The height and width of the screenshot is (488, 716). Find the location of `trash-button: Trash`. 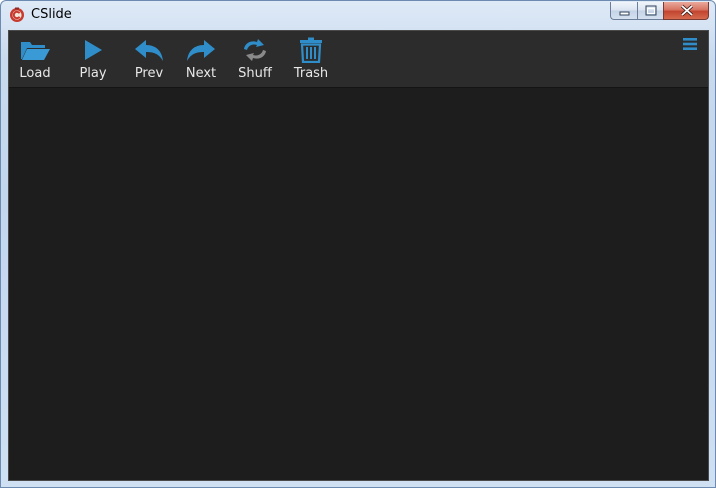

trash-button: Trash is located at coordinates (311, 59).